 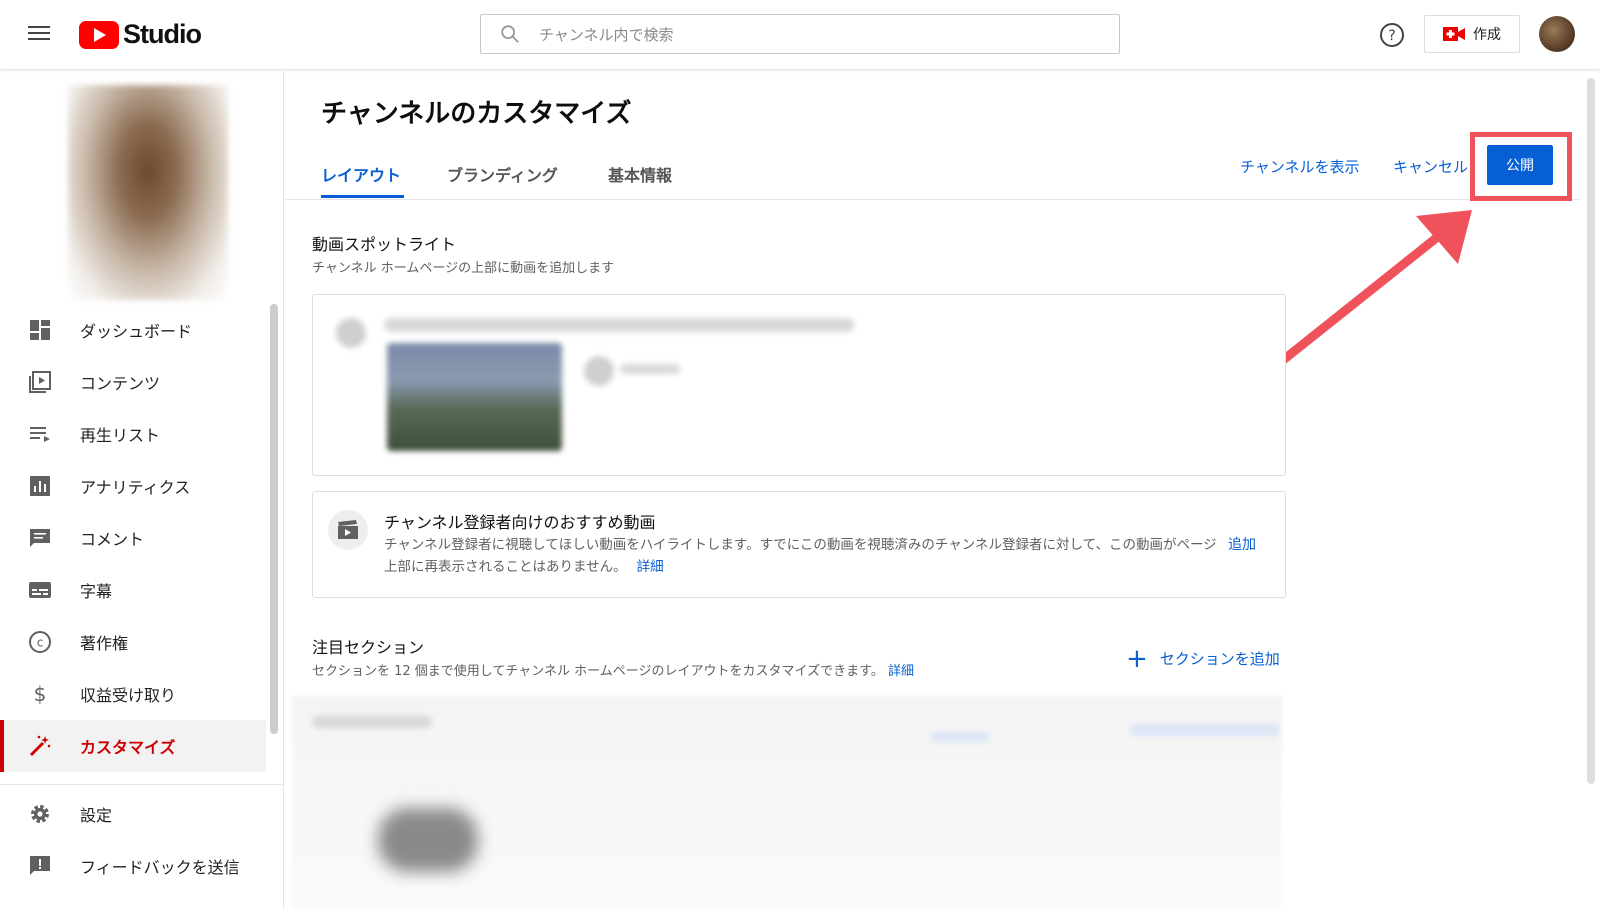 I want to click on blurred-meta-text, so click(x=650, y=369).